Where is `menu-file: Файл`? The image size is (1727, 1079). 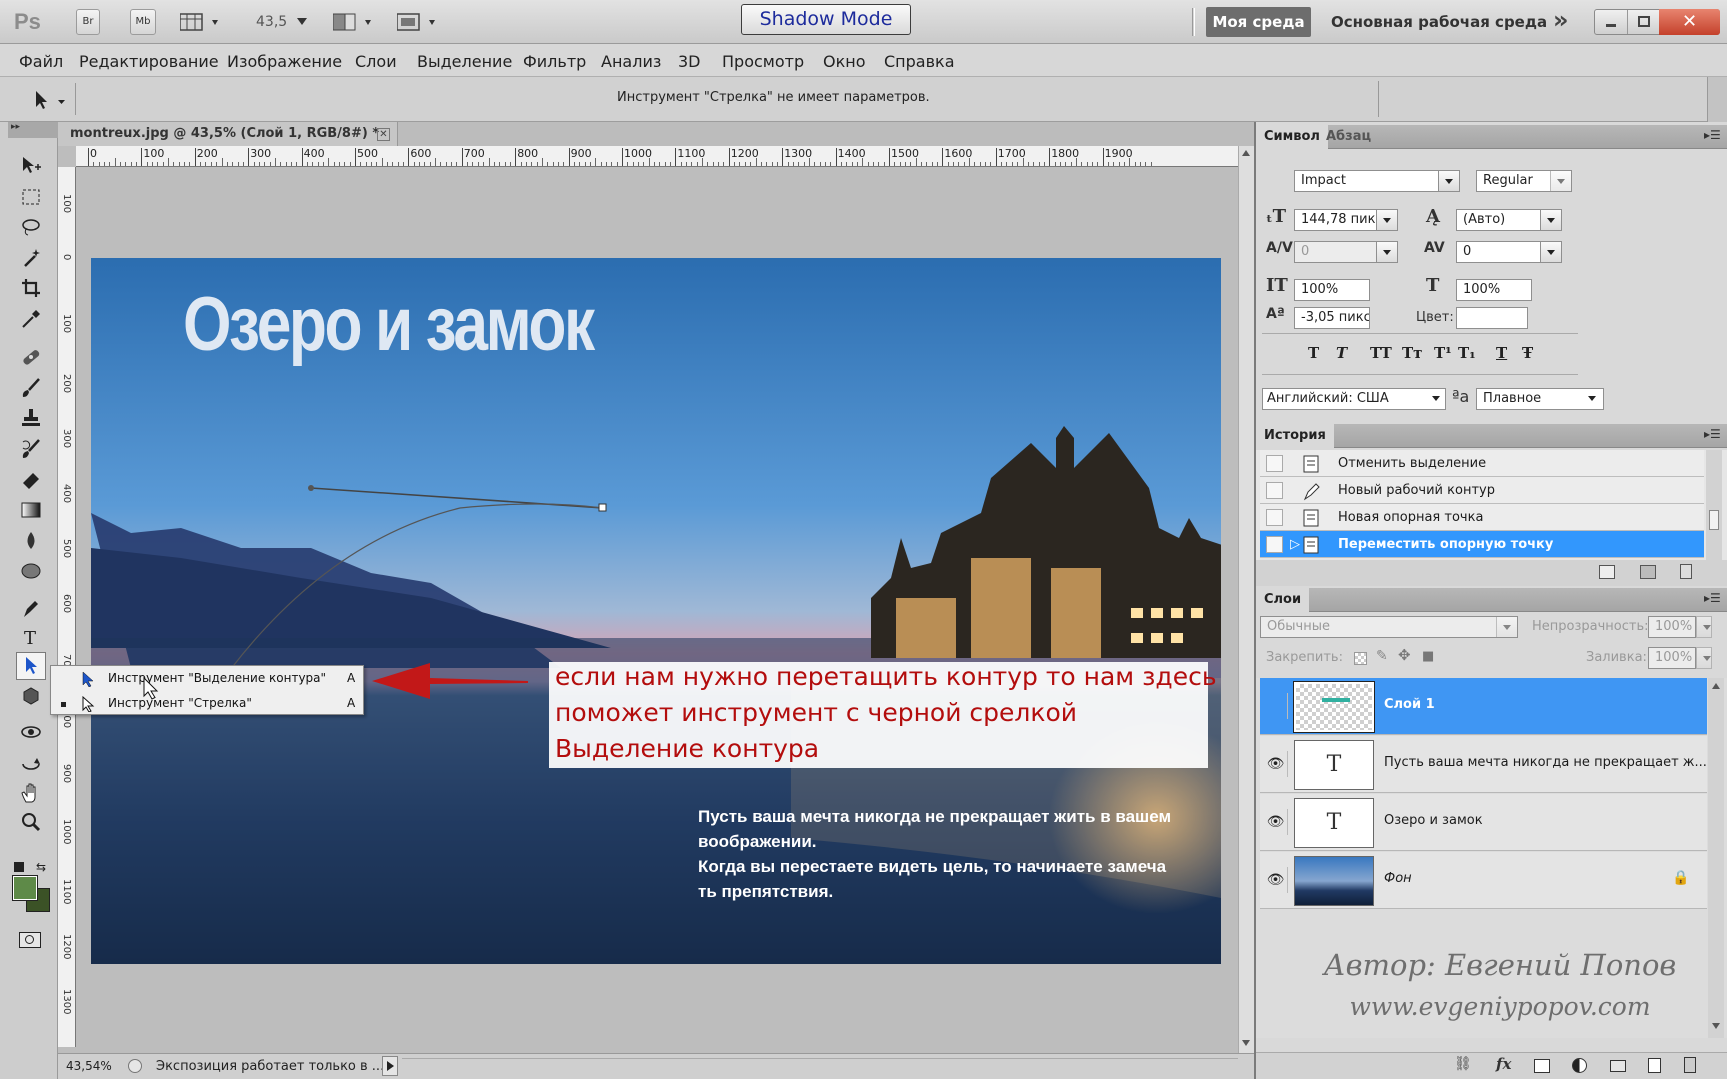 menu-file: Файл is located at coordinates (41, 61).